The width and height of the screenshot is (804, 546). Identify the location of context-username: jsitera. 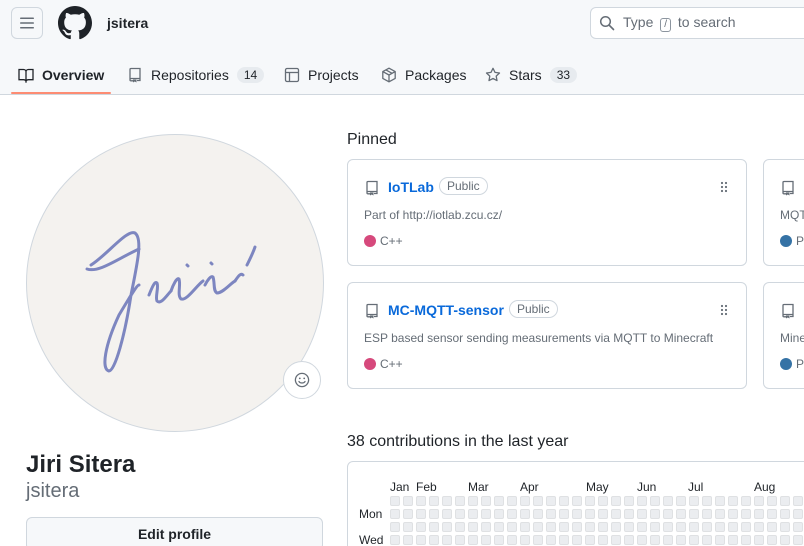
(127, 23).